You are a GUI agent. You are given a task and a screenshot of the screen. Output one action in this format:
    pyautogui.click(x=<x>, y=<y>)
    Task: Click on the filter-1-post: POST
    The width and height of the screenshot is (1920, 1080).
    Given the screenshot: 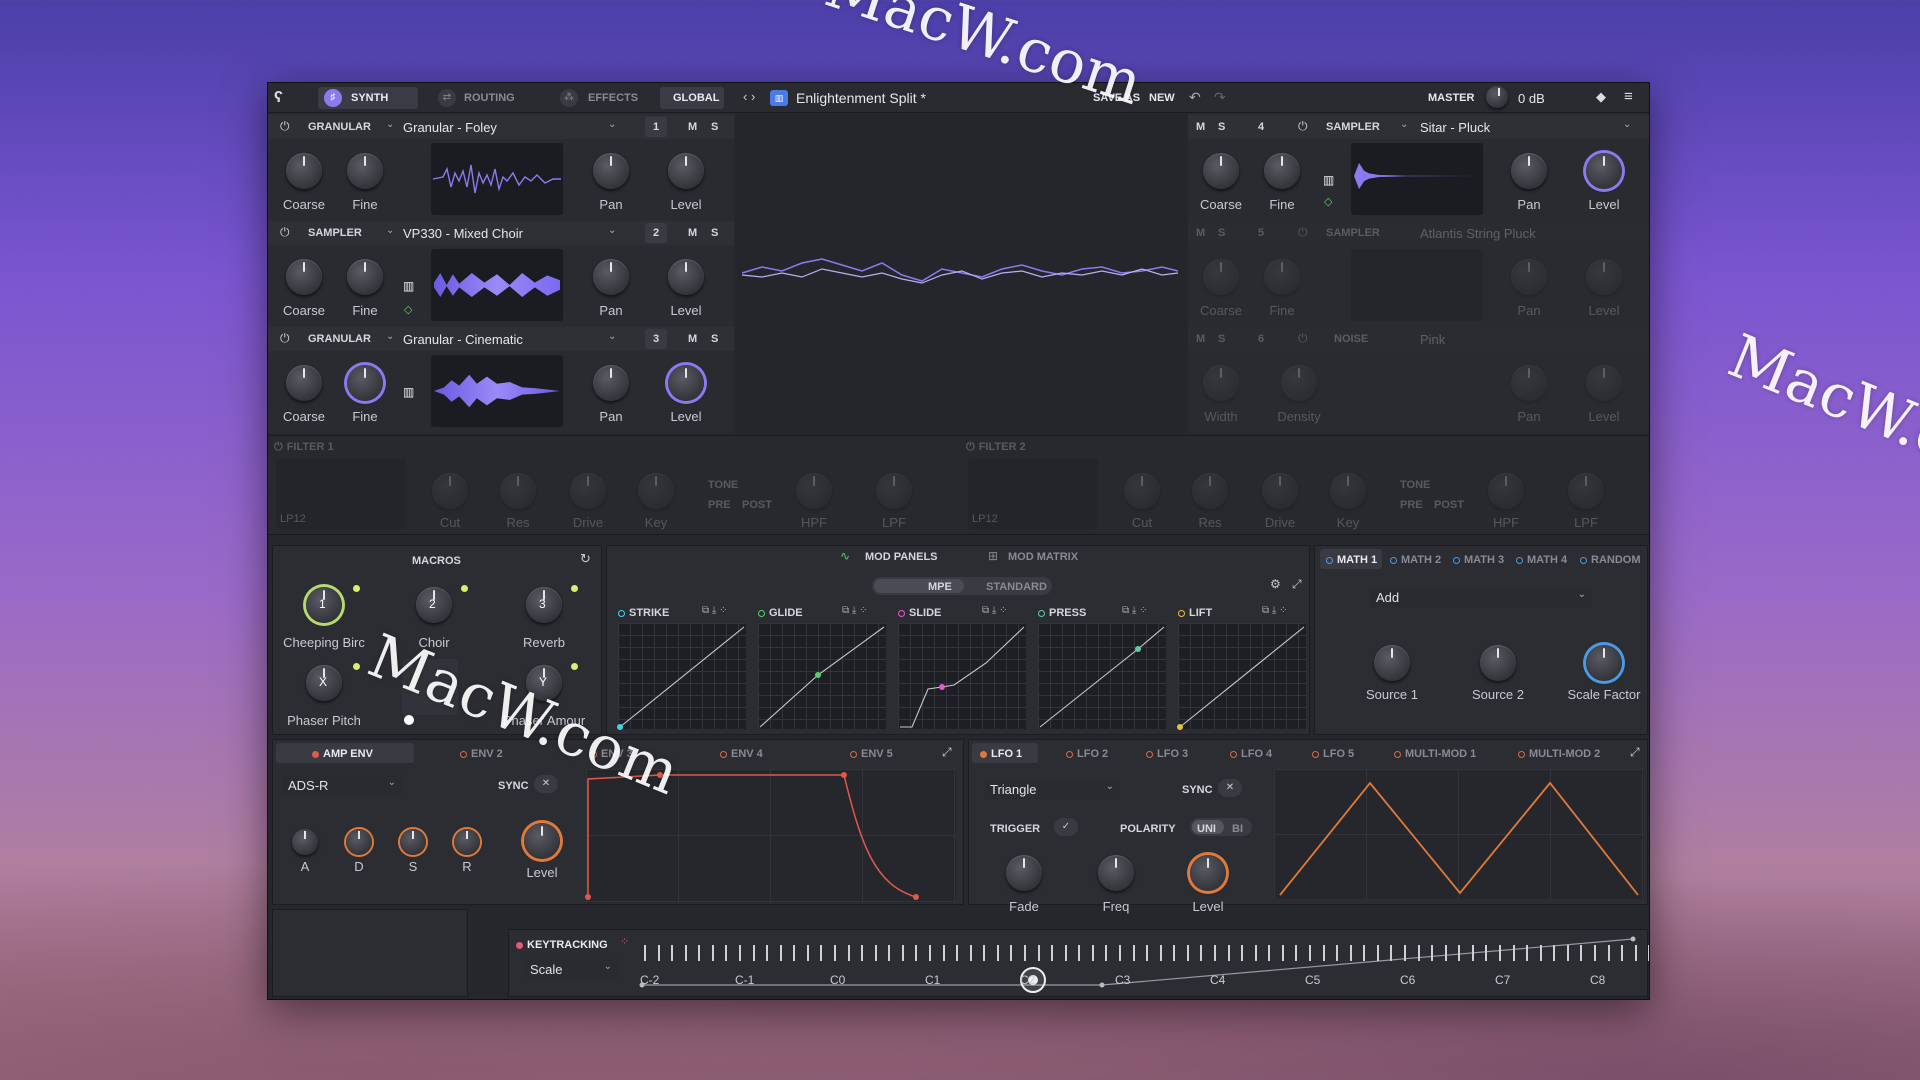 What is the action you would take?
    pyautogui.click(x=757, y=505)
    